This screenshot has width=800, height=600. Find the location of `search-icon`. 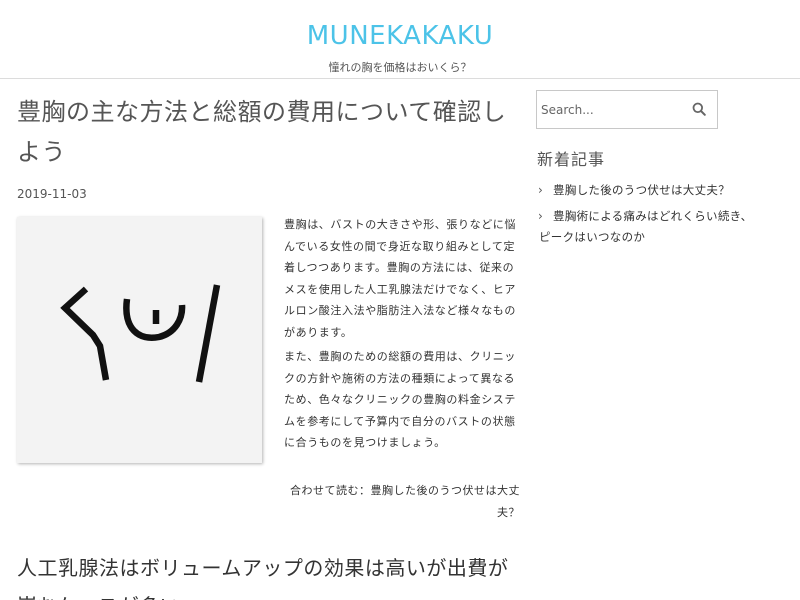

search-icon is located at coordinates (699, 109).